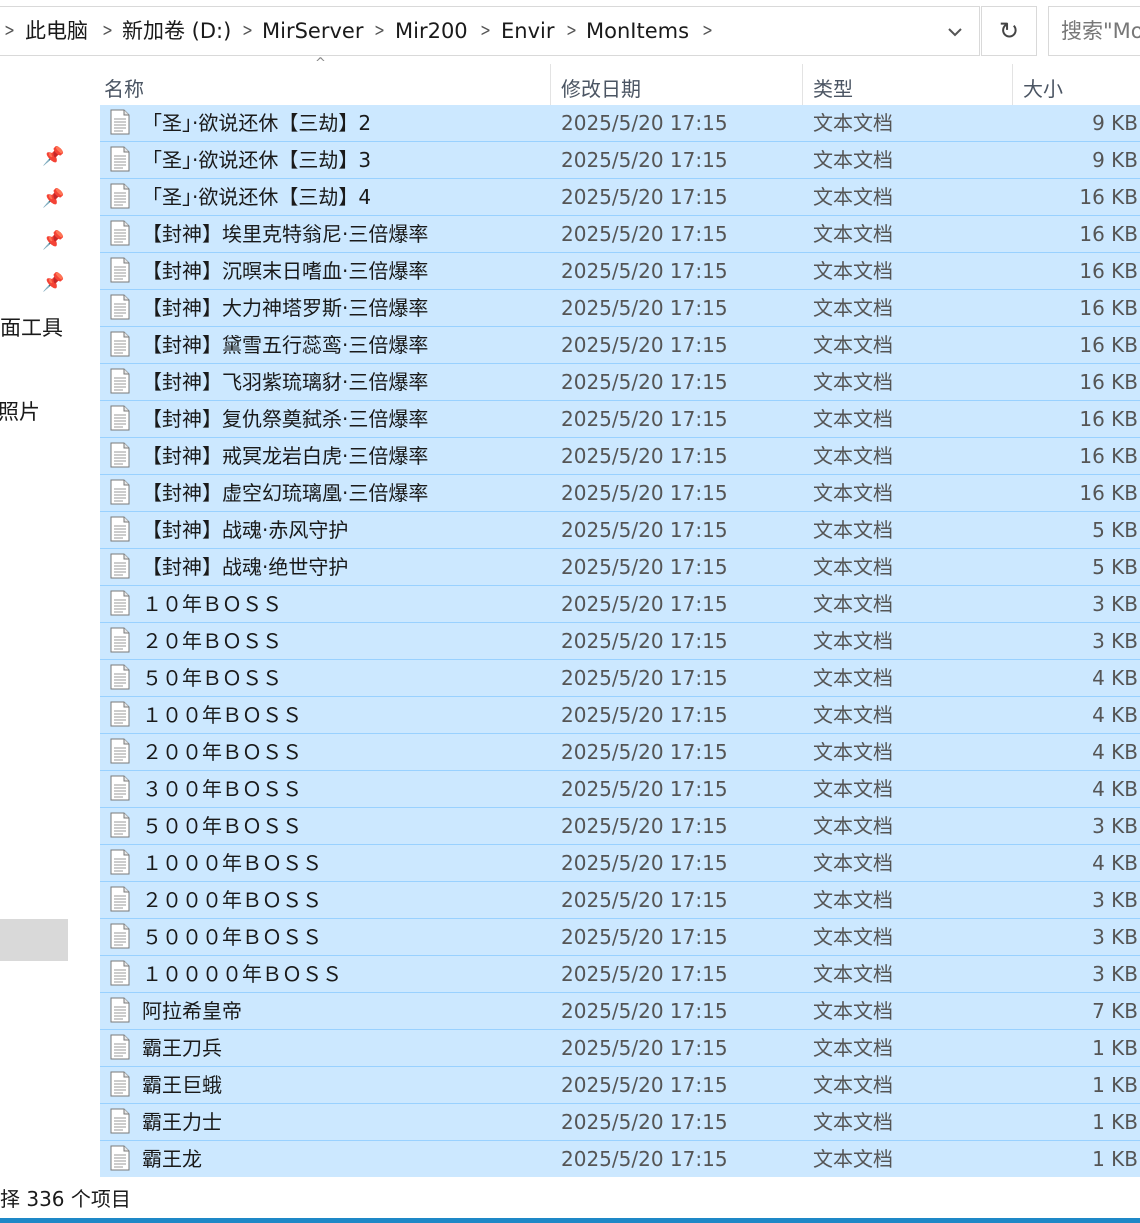 The image size is (1140, 1223). Describe the element at coordinates (34, 940) in the screenshot. I see `sidebar-selected-item` at that location.